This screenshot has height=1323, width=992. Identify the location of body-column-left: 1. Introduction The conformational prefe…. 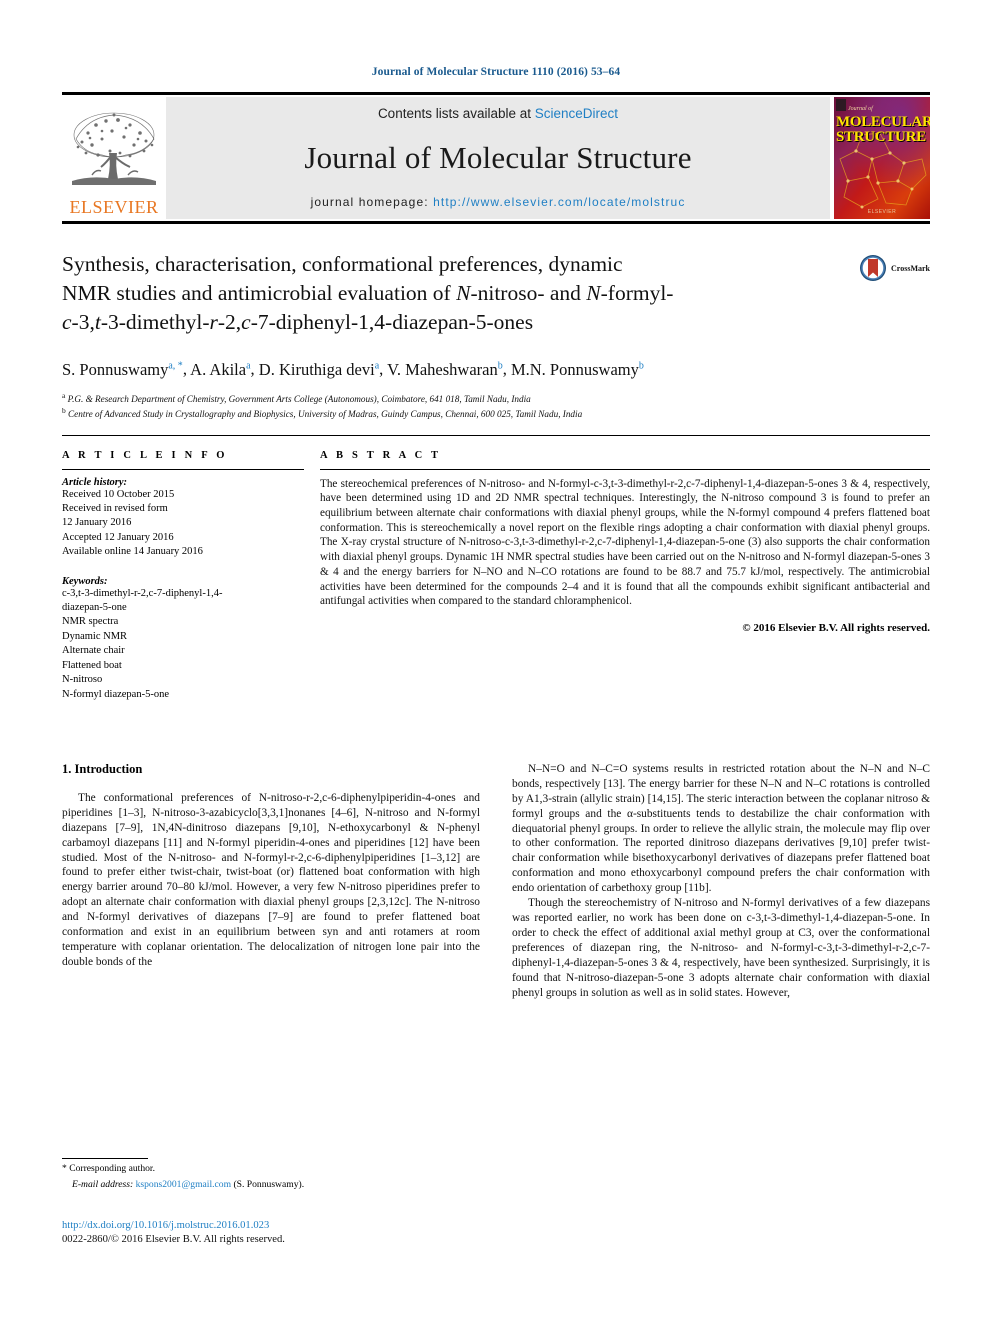
(271, 881).